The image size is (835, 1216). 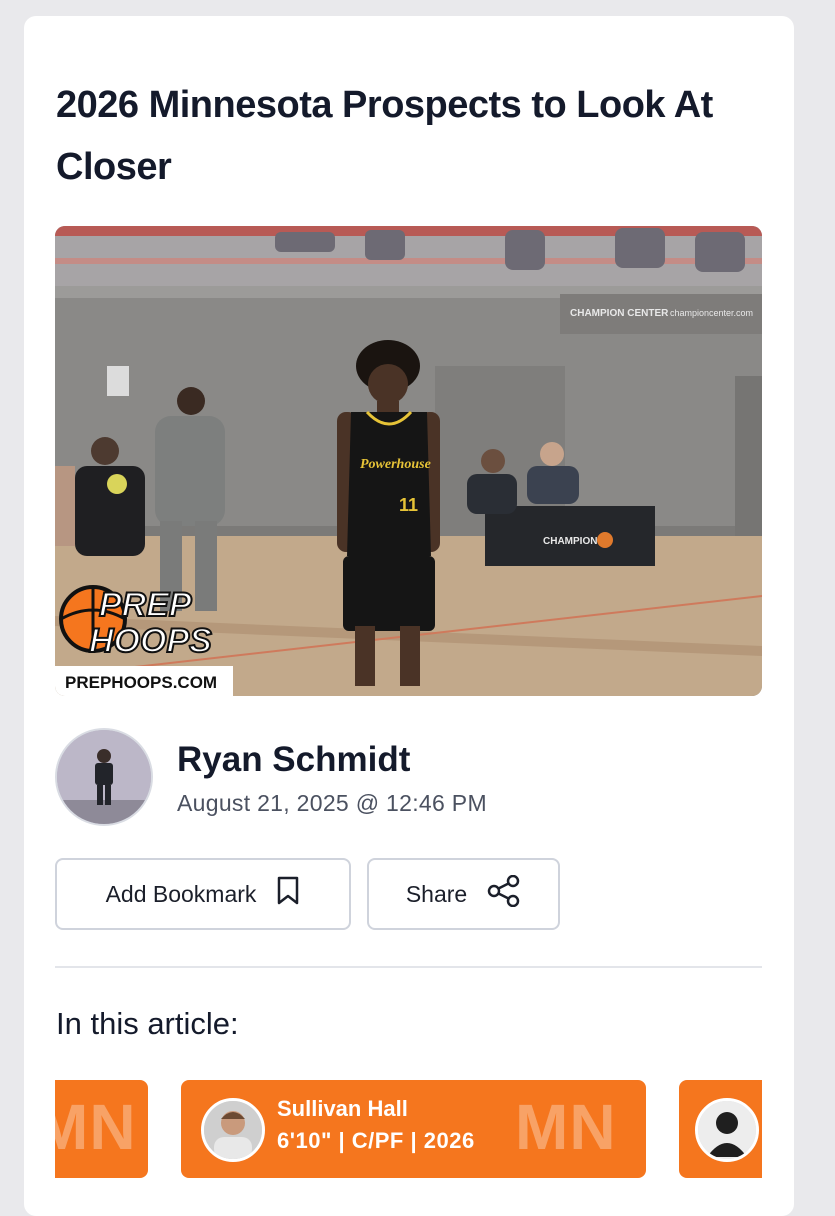 What do you see at coordinates (436, 893) in the screenshot?
I see `share-label: Share` at bounding box center [436, 893].